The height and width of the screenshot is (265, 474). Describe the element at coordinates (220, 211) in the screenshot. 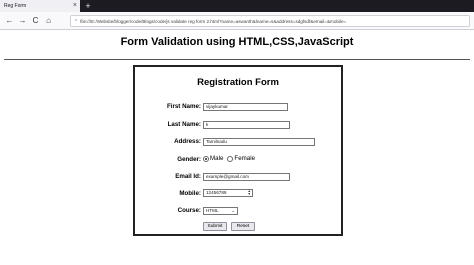

I see `course-select: HTML ⌄` at that location.